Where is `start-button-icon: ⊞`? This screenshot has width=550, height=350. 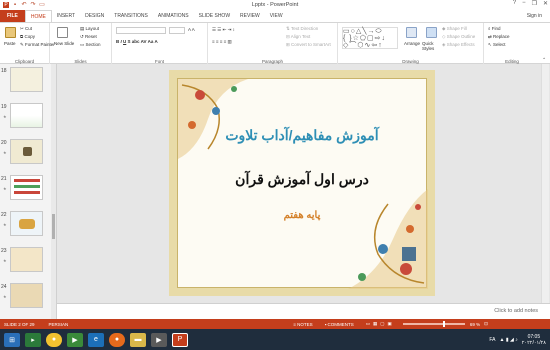 start-button-icon: ⊞ is located at coordinates (12, 339).